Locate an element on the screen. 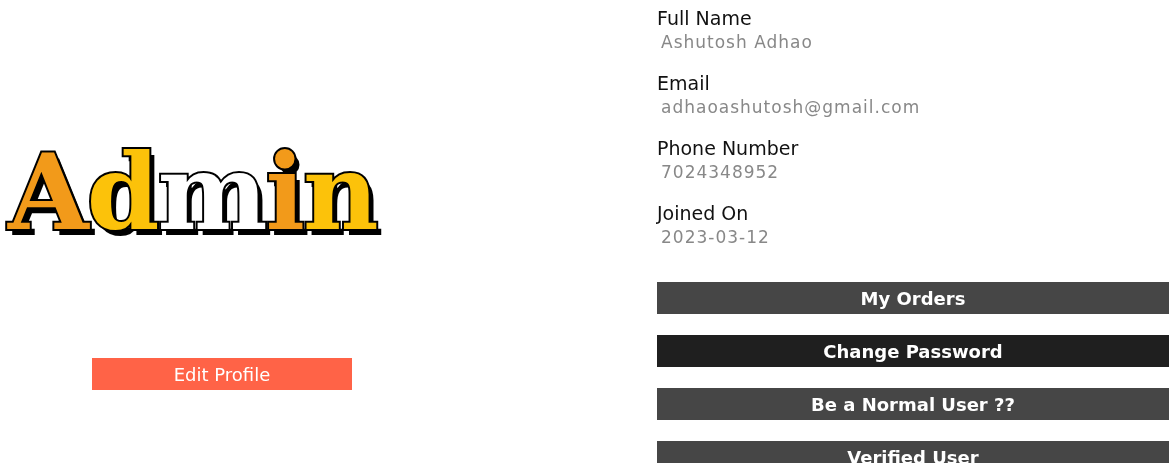 This screenshot has width=1169, height=463. action-button: My Orders is located at coordinates (913, 298).